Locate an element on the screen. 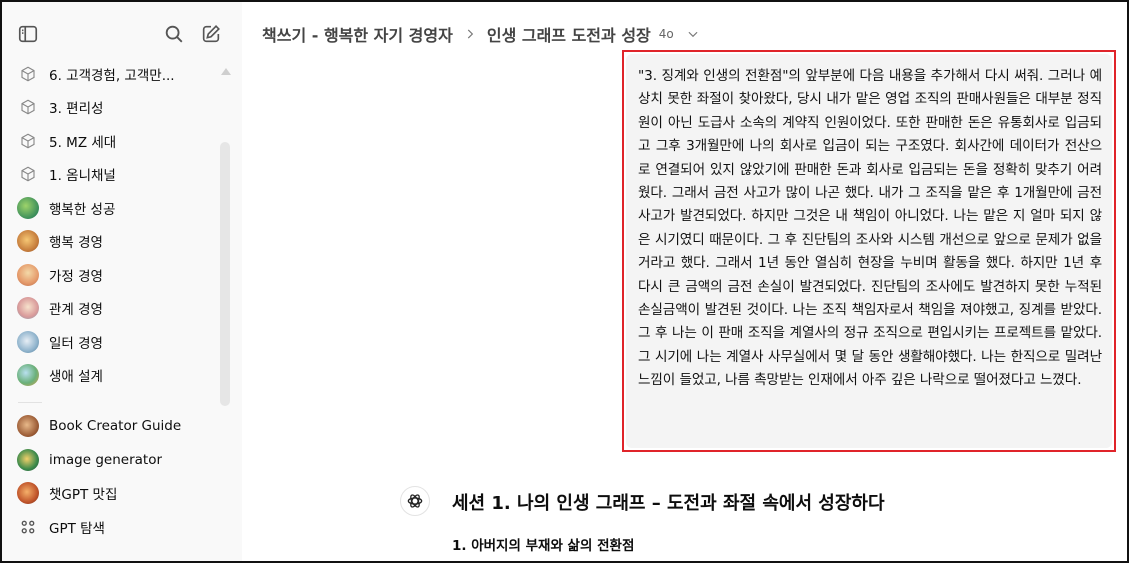  search-icon is located at coordinates (174, 34).